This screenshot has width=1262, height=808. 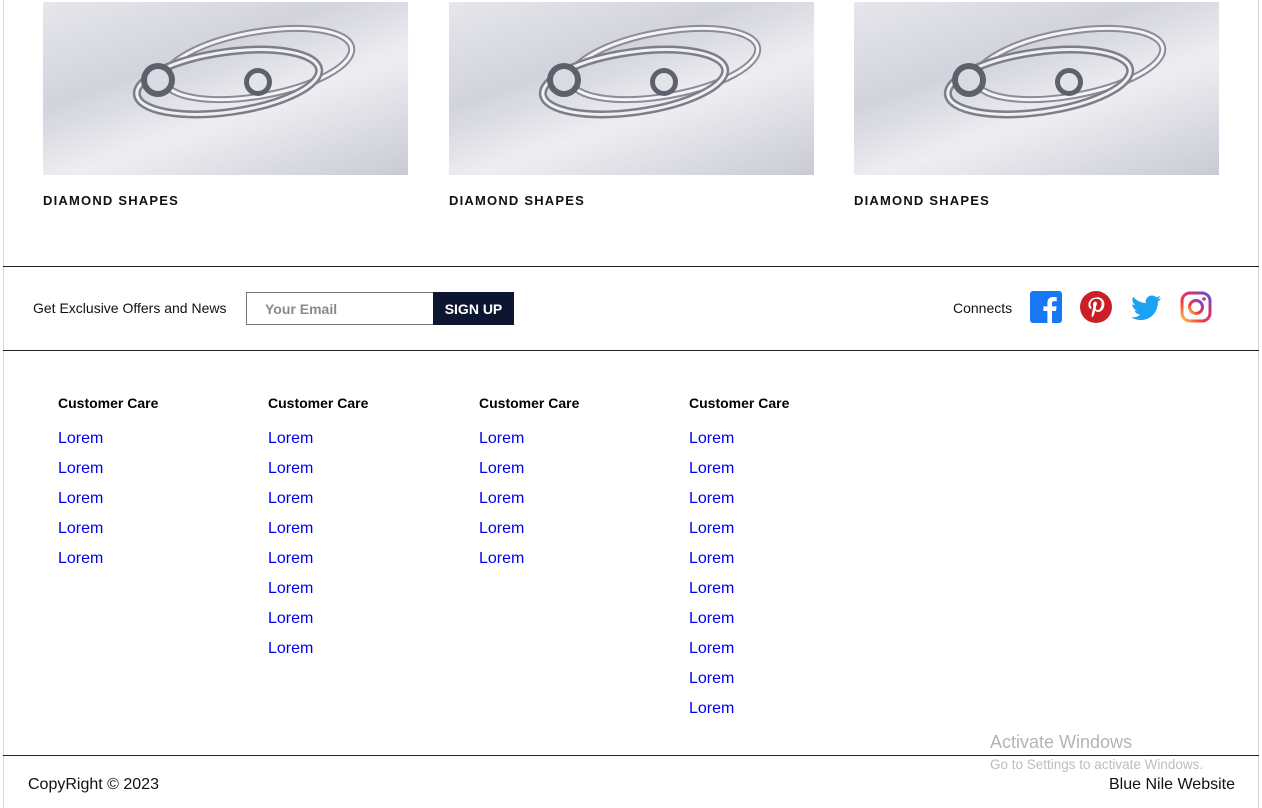 I want to click on signup-button: SIGN UP, so click(x=473, y=308).